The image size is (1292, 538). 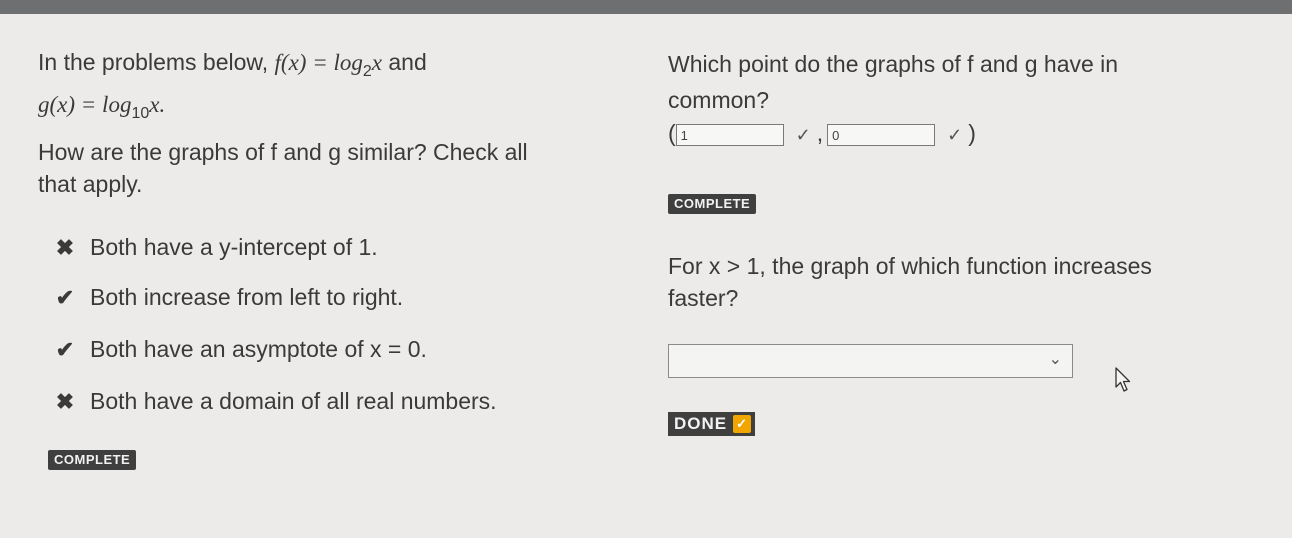 I want to click on g-argument: x., so click(x=157, y=104).